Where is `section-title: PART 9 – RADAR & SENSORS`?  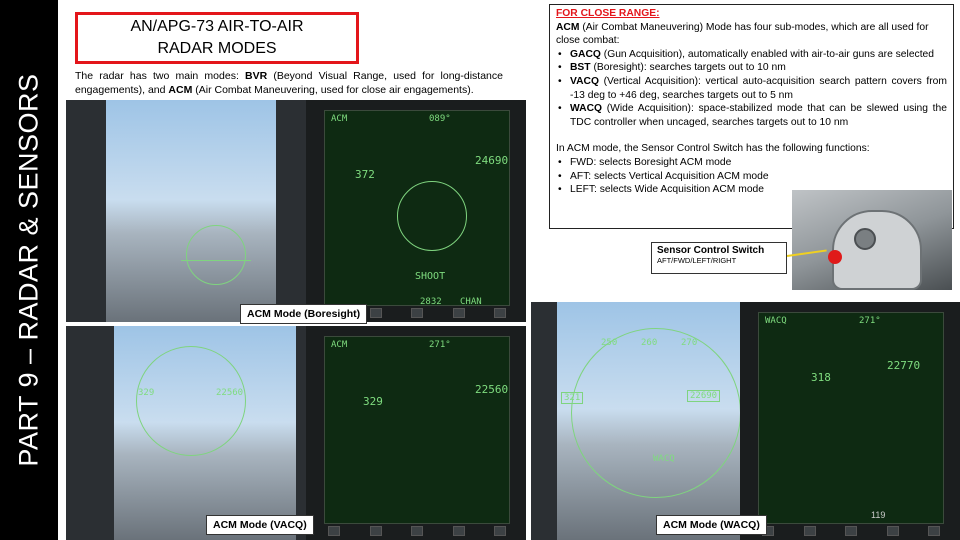 section-title: PART 9 – RADAR & SENSORS is located at coordinates (28, 270).